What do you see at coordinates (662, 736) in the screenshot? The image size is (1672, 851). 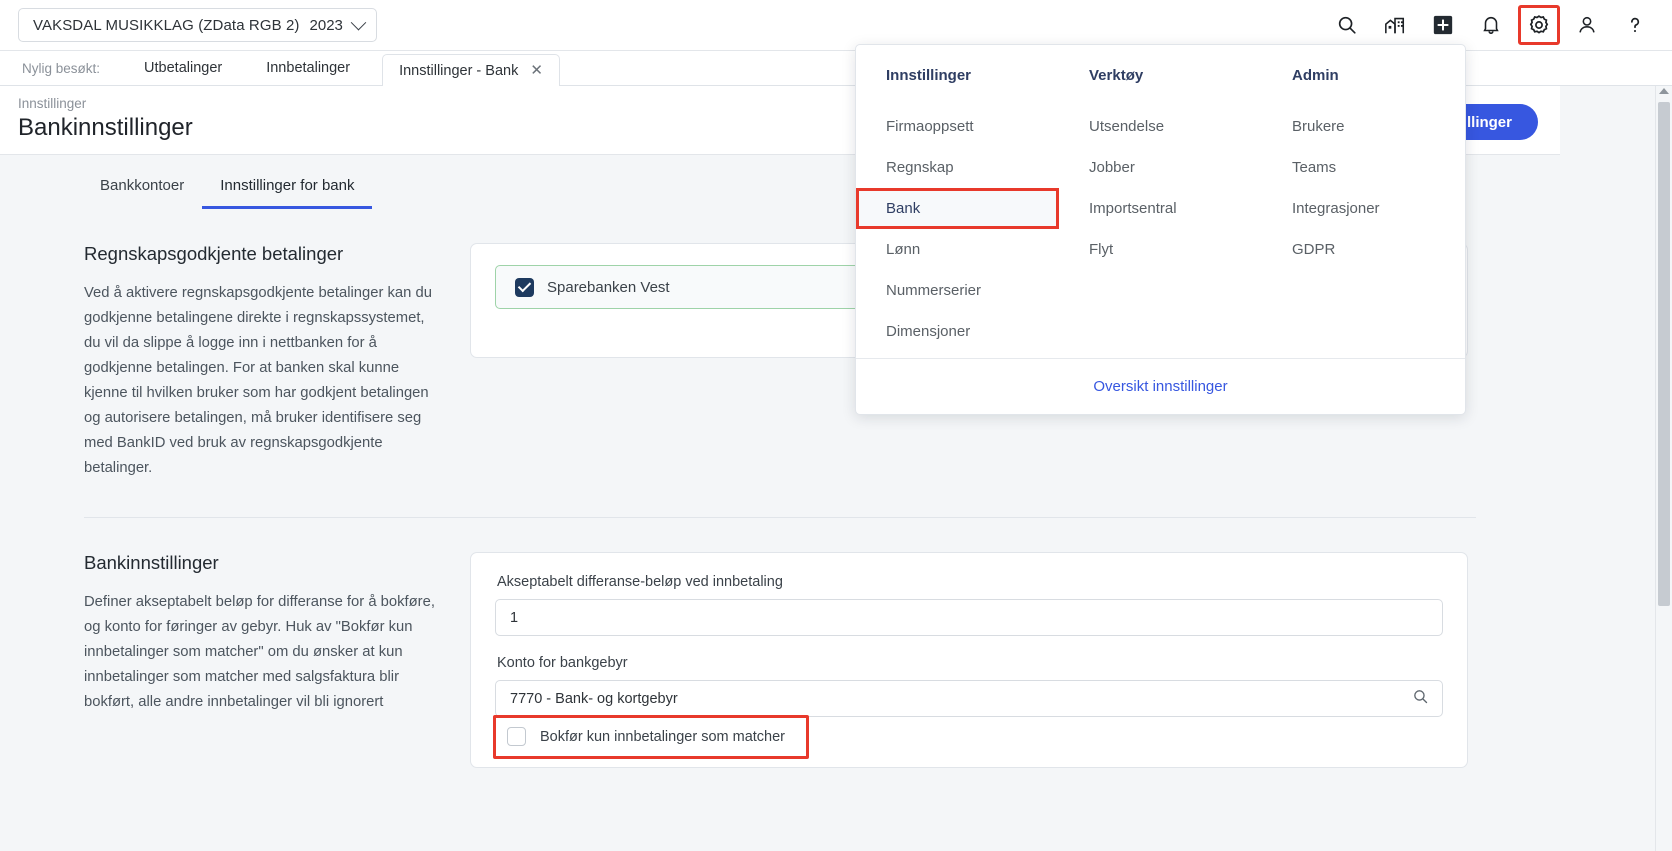 I see `checkbox-label: Bokfør kun innbetalinger som matcher` at bounding box center [662, 736].